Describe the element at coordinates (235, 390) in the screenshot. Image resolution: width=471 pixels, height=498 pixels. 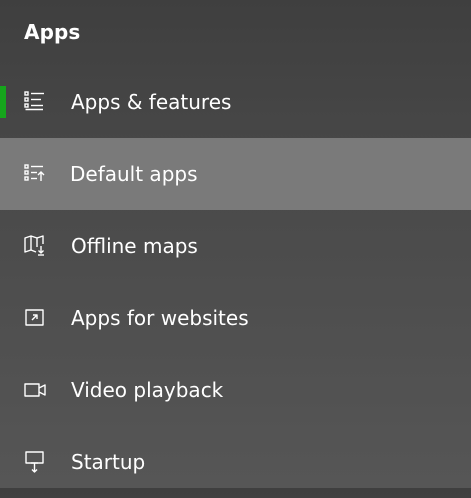
I see `sidebar-item-video-playback: Video playback` at that location.